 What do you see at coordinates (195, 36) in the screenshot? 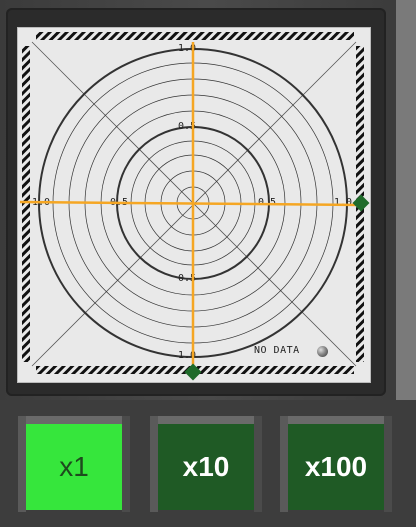
I see `hatch-top` at bounding box center [195, 36].